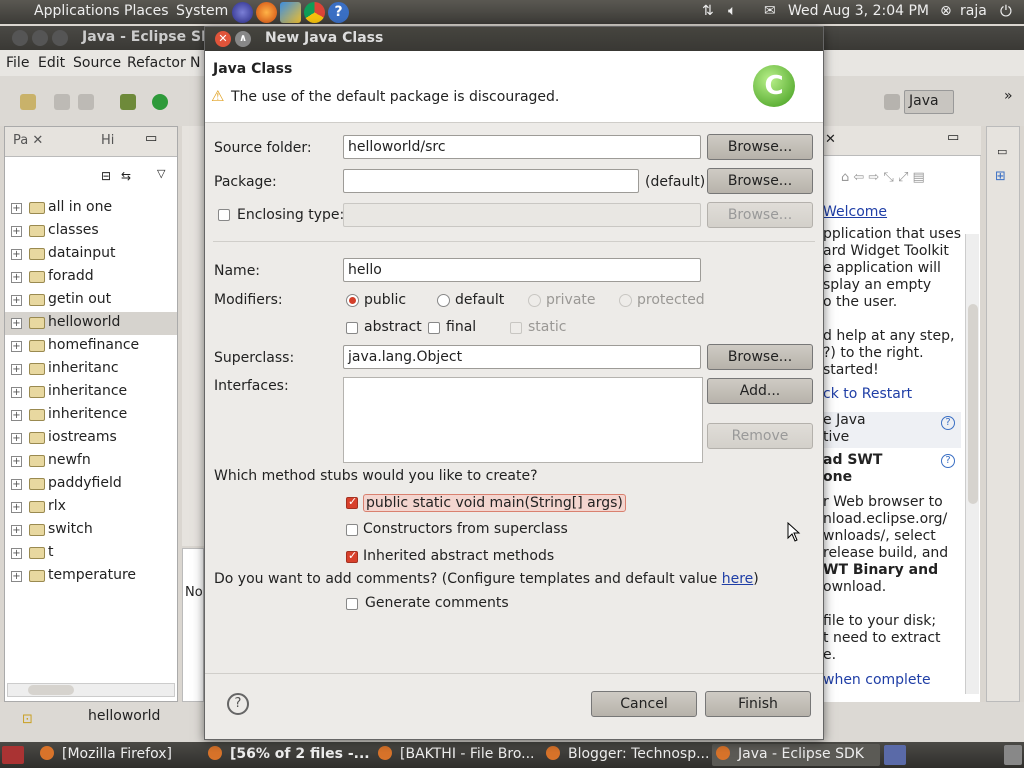 This screenshot has height=768, width=1024. What do you see at coordinates (51, 690) in the screenshot?
I see `scrollbar-thumb` at bounding box center [51, 690].